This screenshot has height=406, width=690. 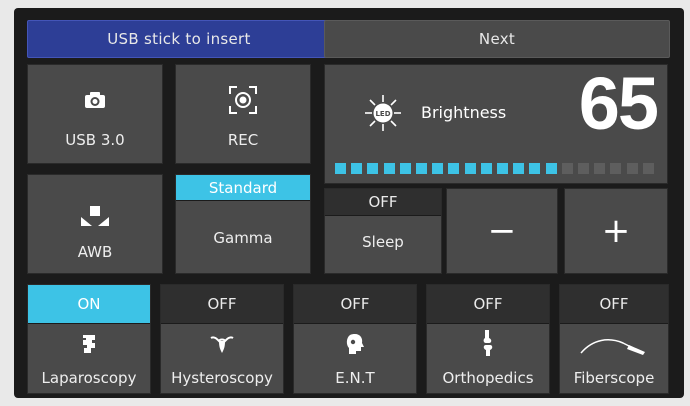 I want to click on brightness-decrease-button: −, so click(x=502, y=231).